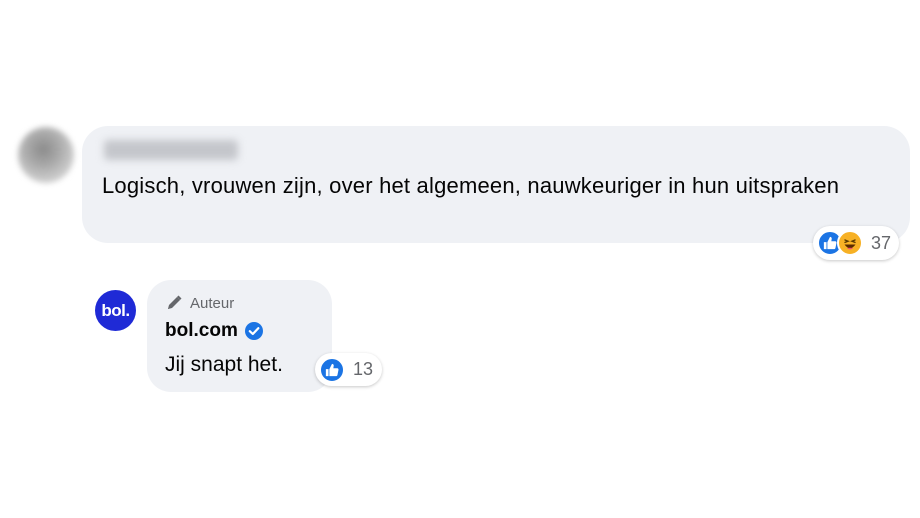  Describe the element at coordinates (224, 364) in the screenshot. I see `reply-text: Jij snapt het.` at that location.